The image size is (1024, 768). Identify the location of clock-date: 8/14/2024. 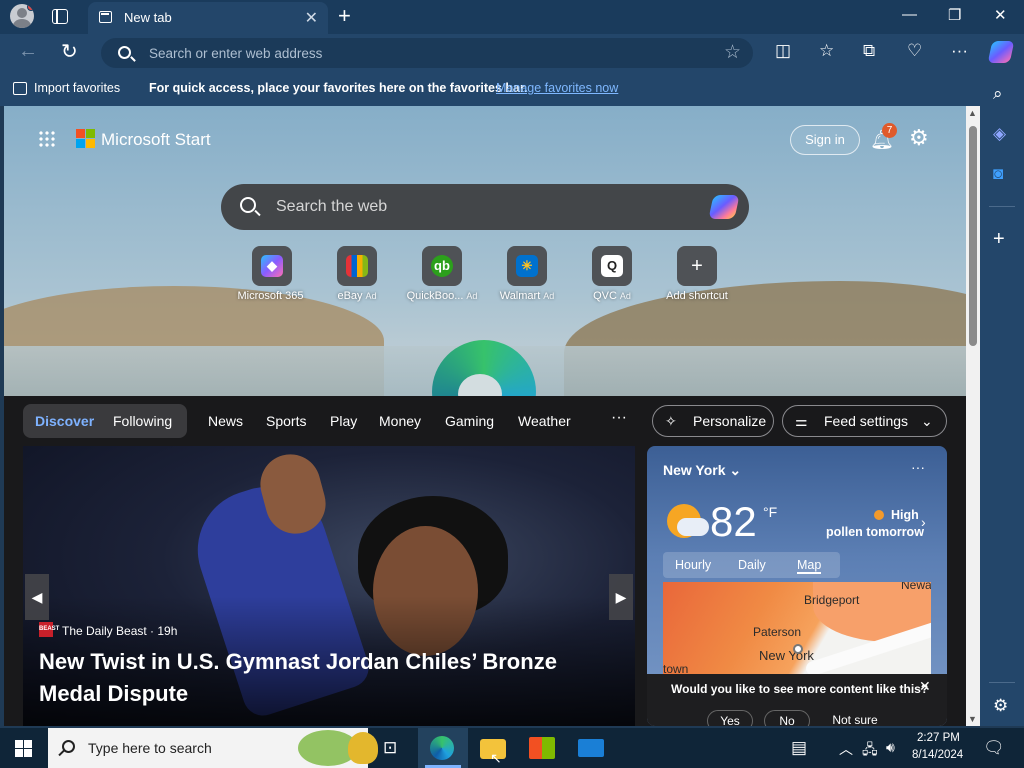
(937, 755).